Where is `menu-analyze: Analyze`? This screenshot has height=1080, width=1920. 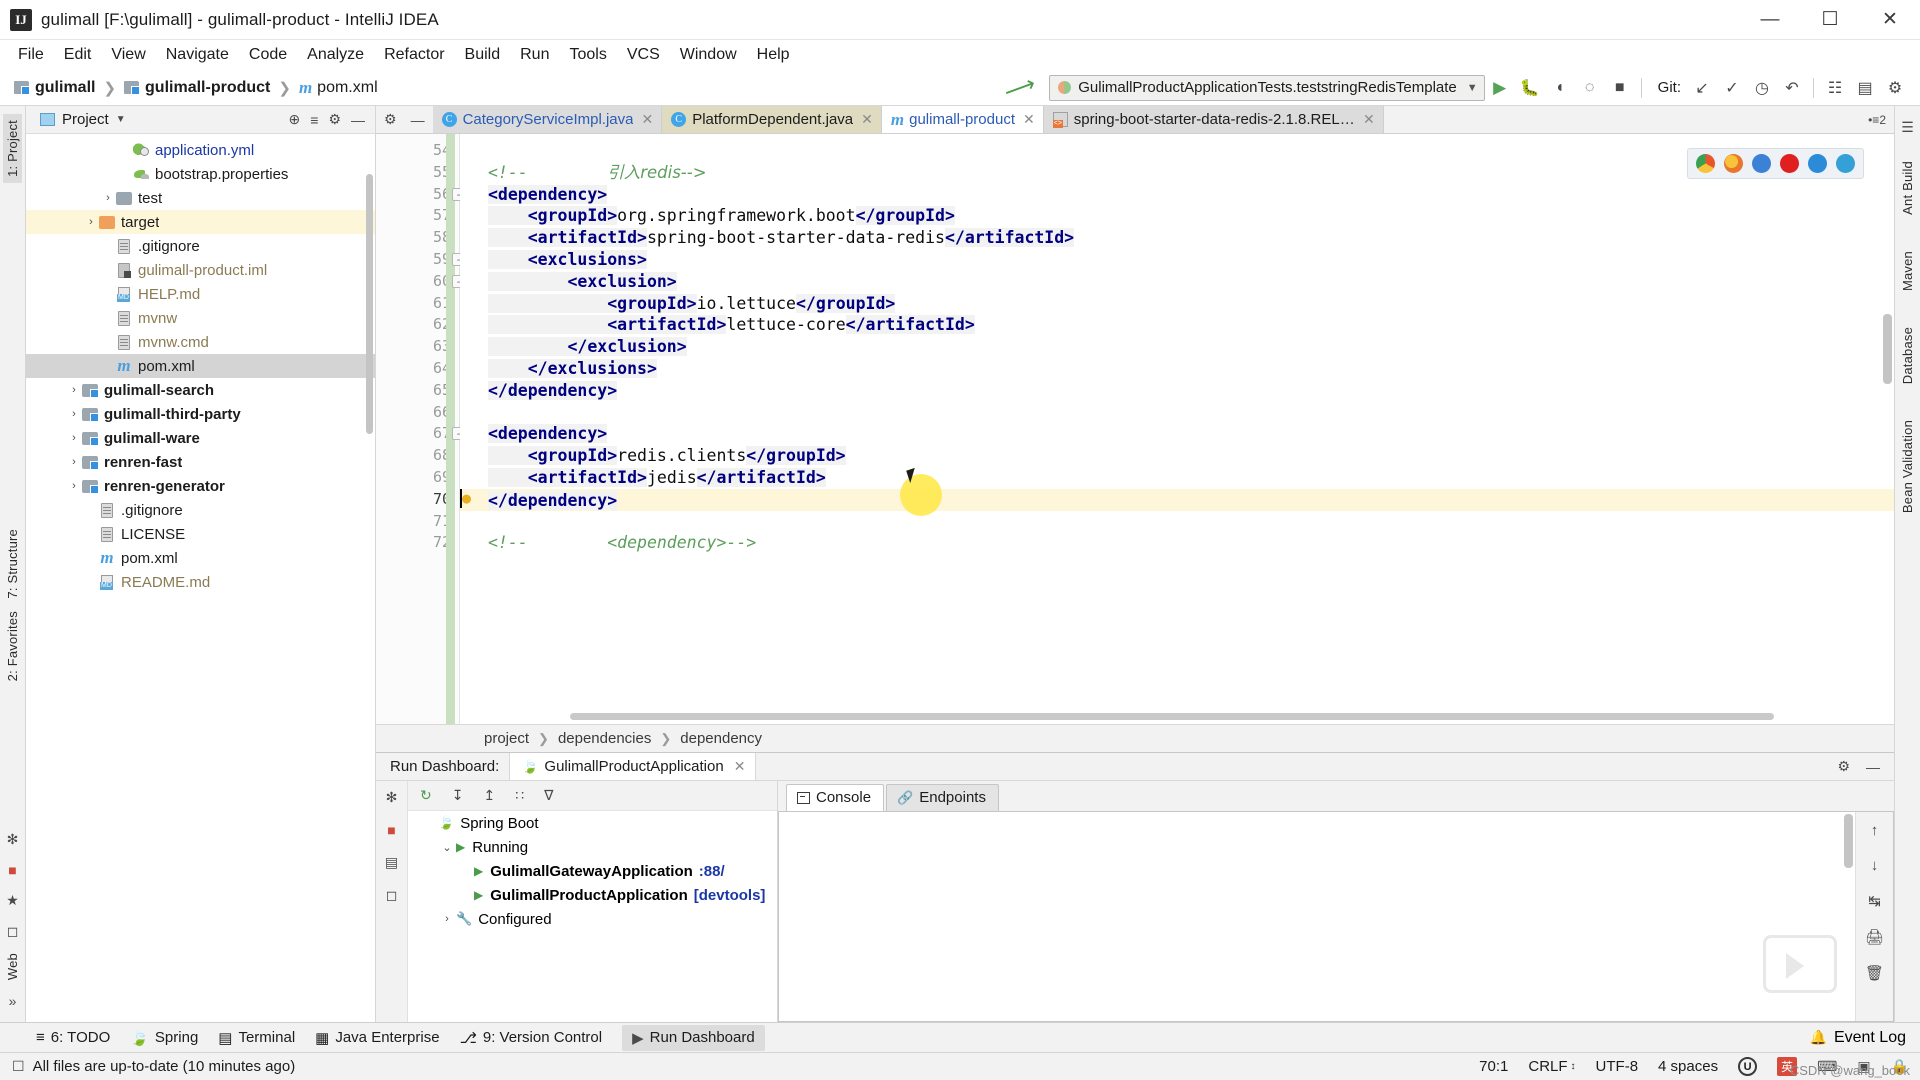
menu-analyze: Analyze is located at coordinates (335, 55).